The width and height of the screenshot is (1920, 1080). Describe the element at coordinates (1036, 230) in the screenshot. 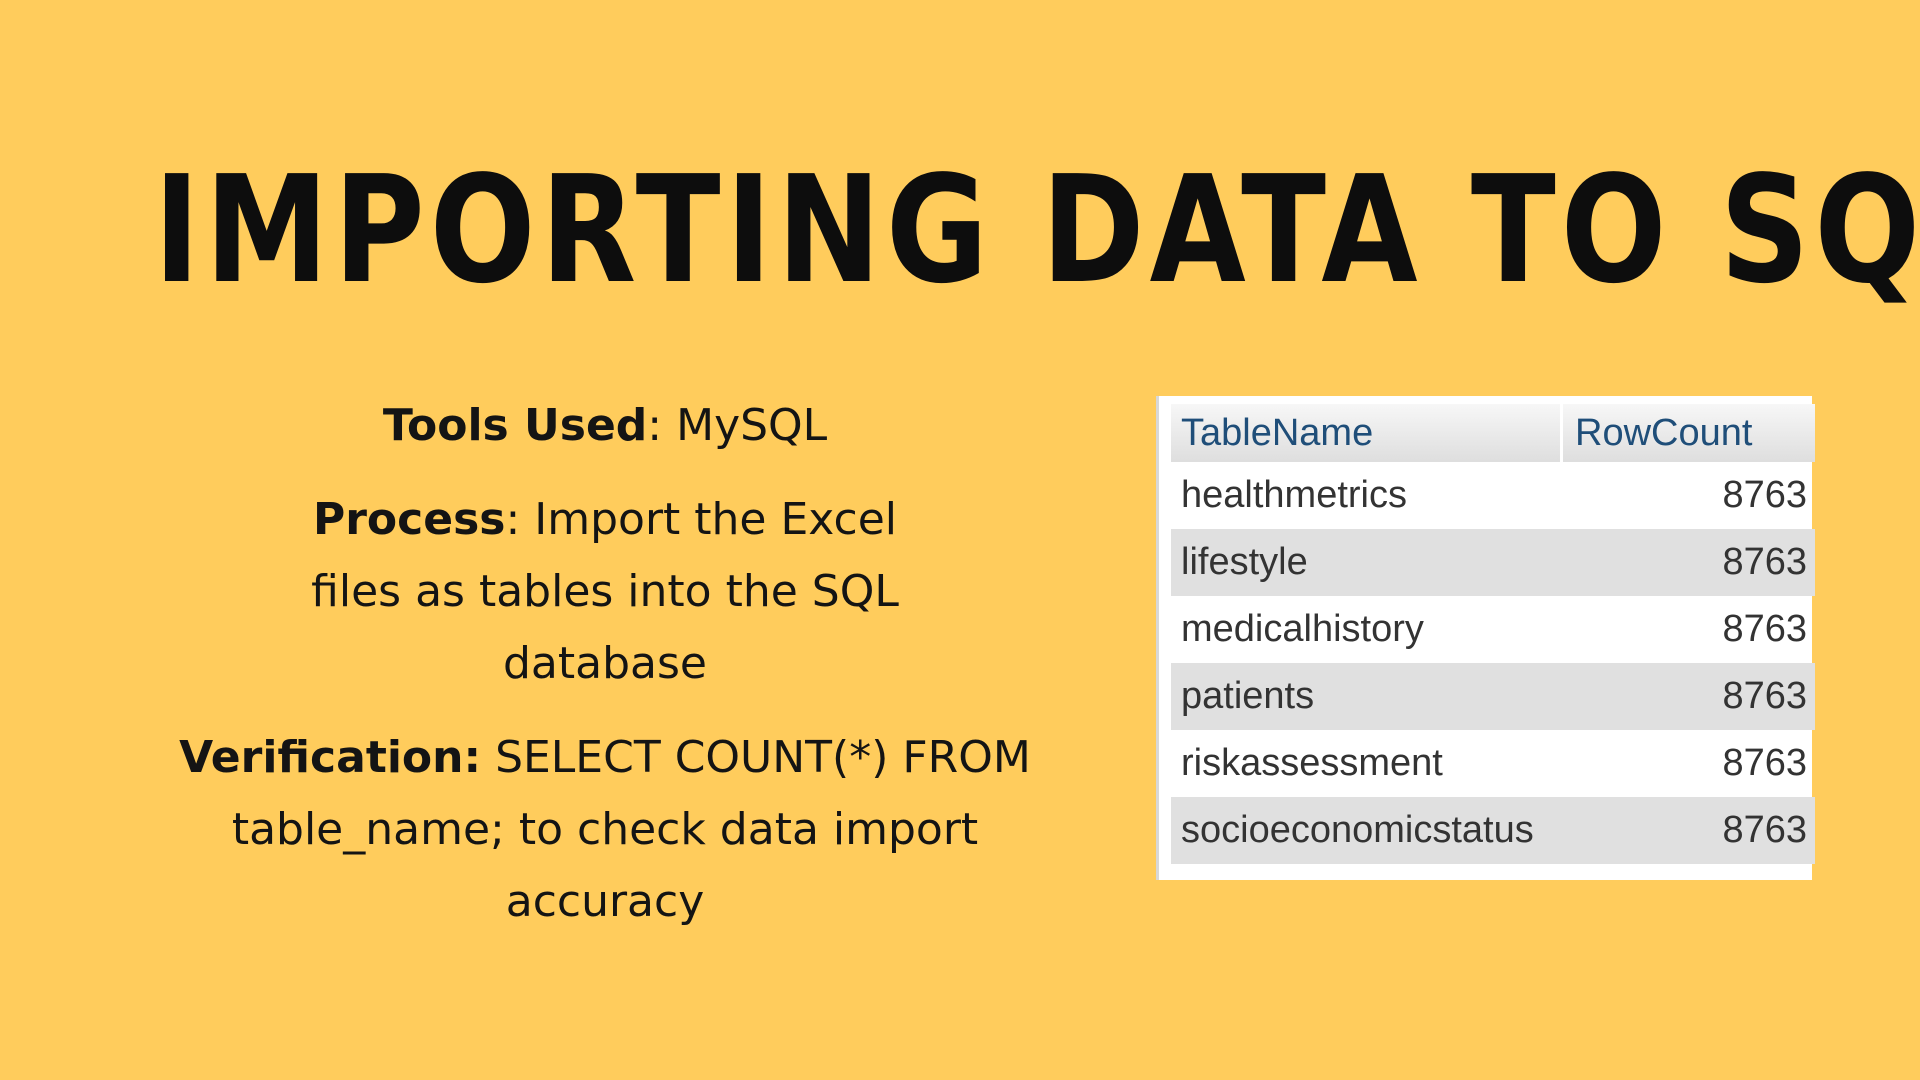

I see `page-title: IMPORTING DATA TO SQL` at that location.